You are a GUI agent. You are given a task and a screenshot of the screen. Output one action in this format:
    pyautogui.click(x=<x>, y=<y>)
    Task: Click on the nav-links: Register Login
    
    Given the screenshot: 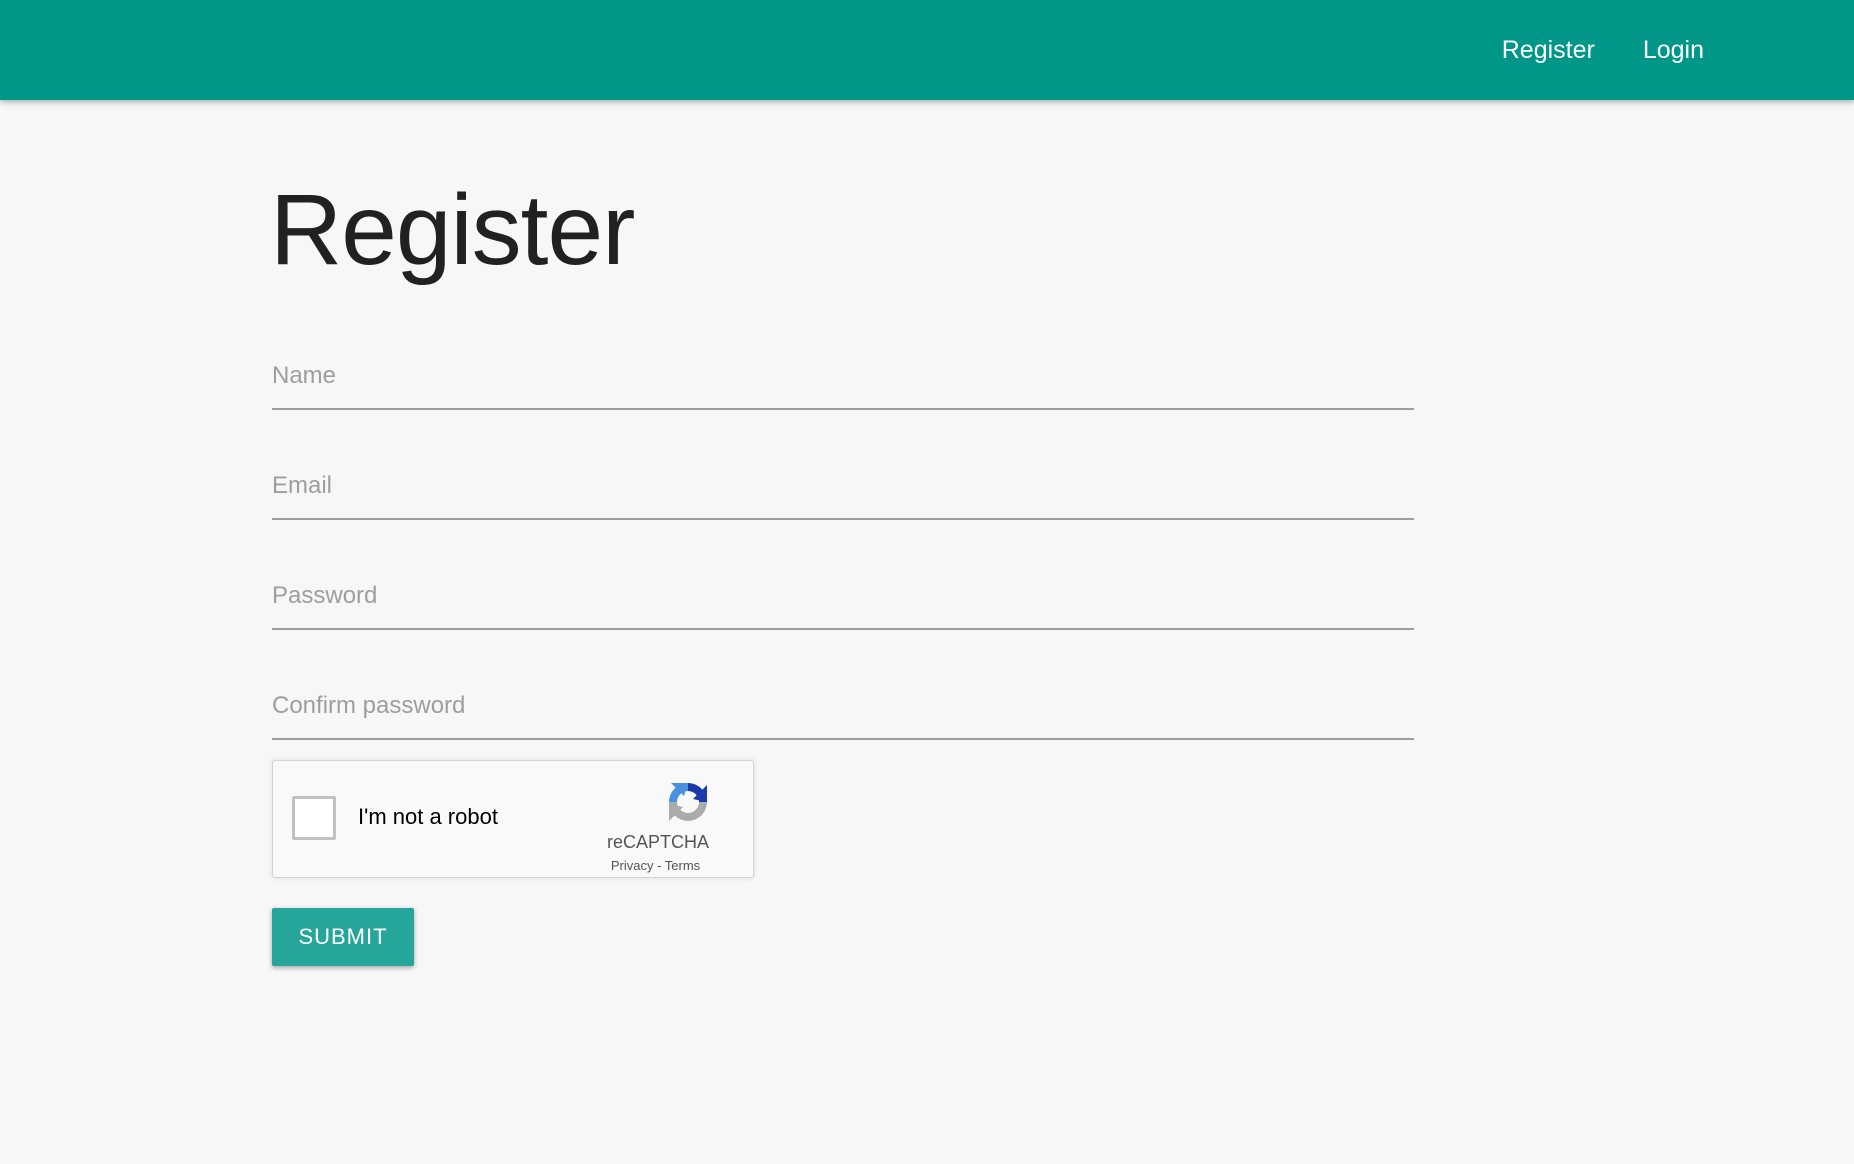 What is the action you would take?
    pyautogui.click(x=1579, y=50)
    